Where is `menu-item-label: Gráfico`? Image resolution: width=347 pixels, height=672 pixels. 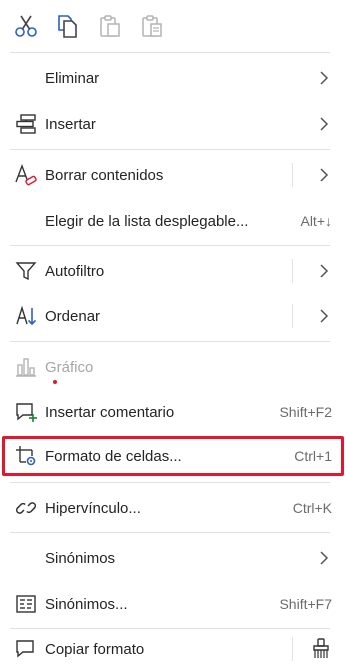
menu-item-label: Gráfico is located at coordinates (69, 367).